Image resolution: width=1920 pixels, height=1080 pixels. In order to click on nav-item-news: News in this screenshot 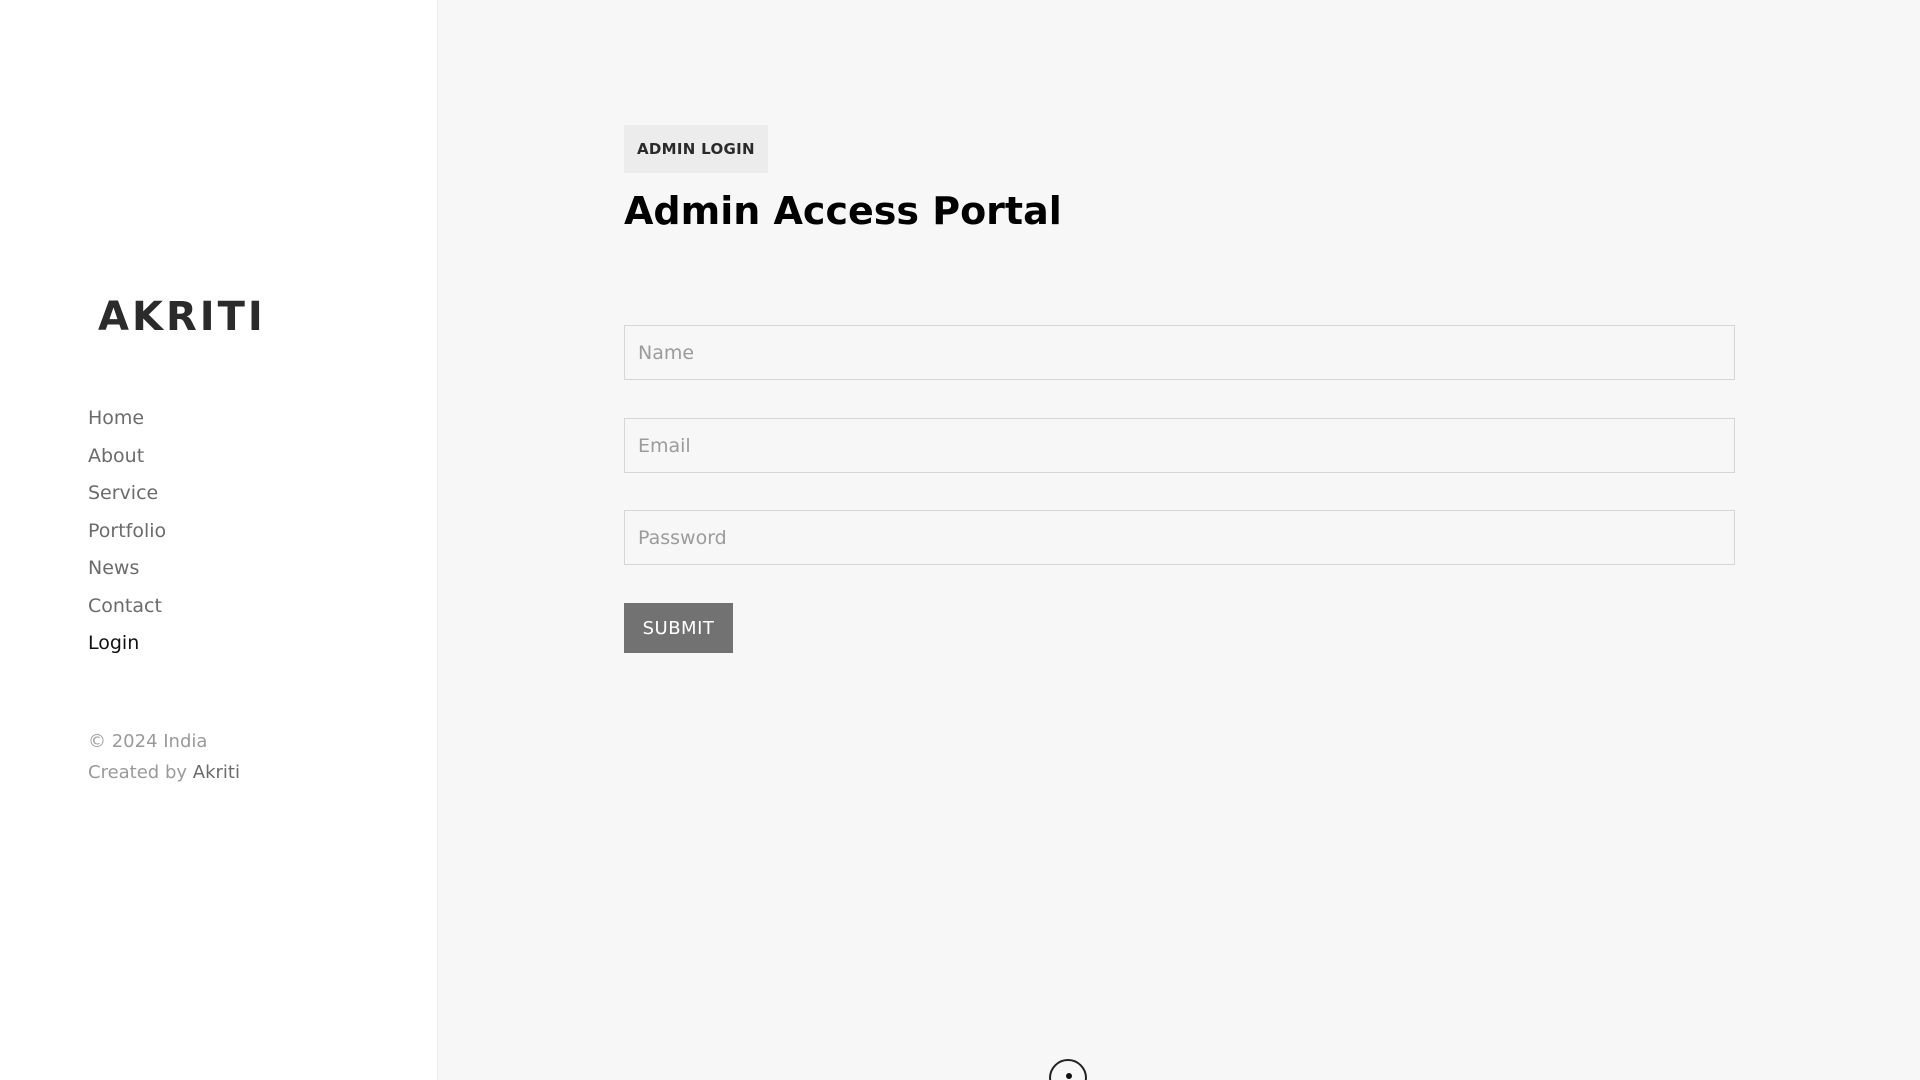, I will do `click(127, 572)`.